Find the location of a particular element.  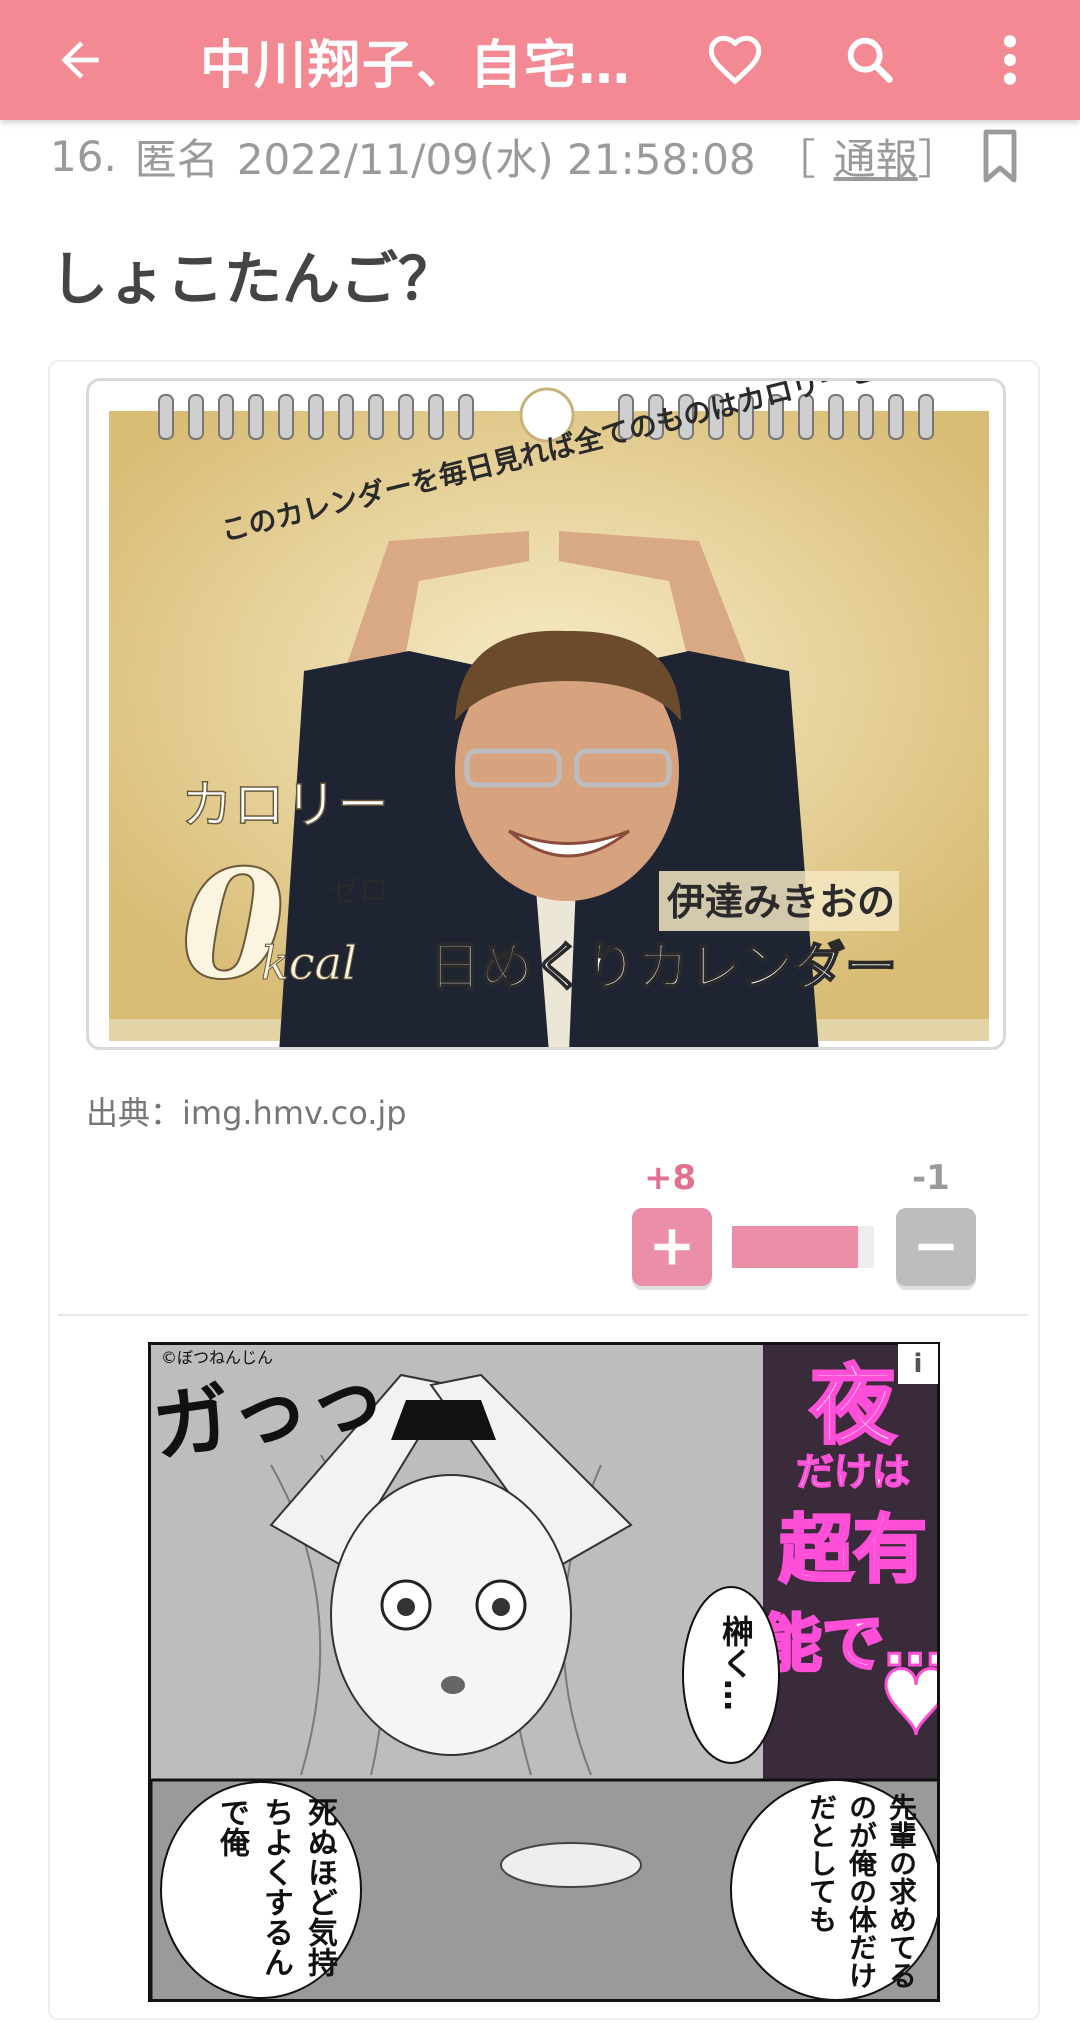

minus-vote-button is located at coordinates (936, 1247).